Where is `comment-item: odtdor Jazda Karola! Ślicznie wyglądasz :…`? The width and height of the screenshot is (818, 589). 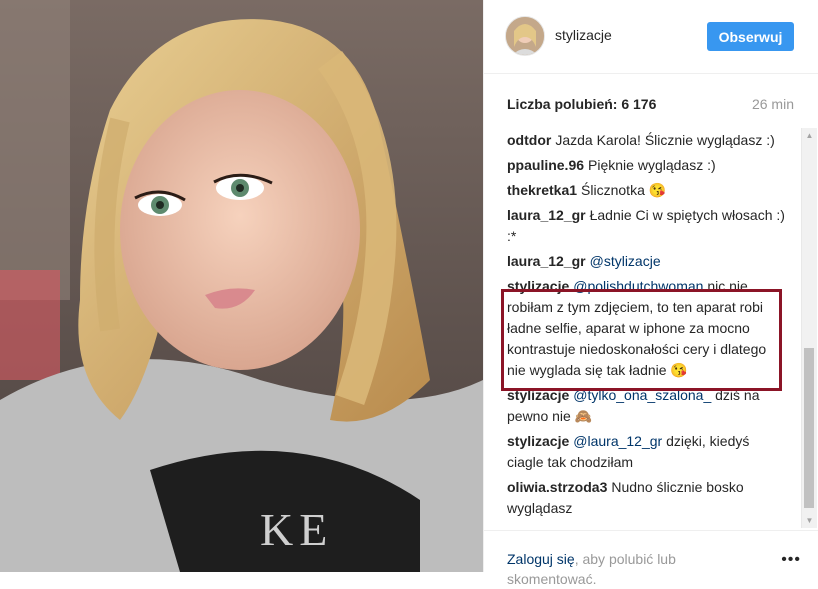
comment-item: odtdor Jazda Karola! Ślicznie wyglądasz :… is located at coordinates (647, 140).